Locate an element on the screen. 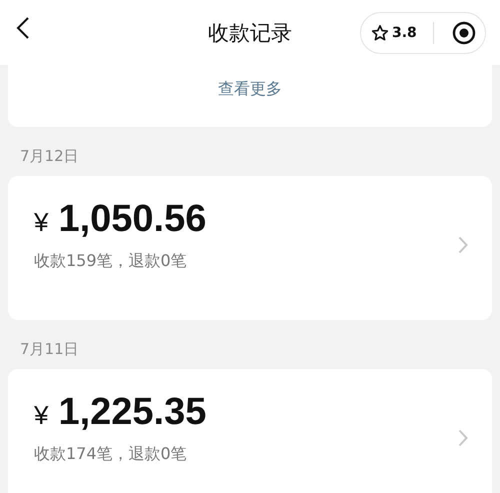  date-label: 7月12日 is located at coordinates (49, 156).